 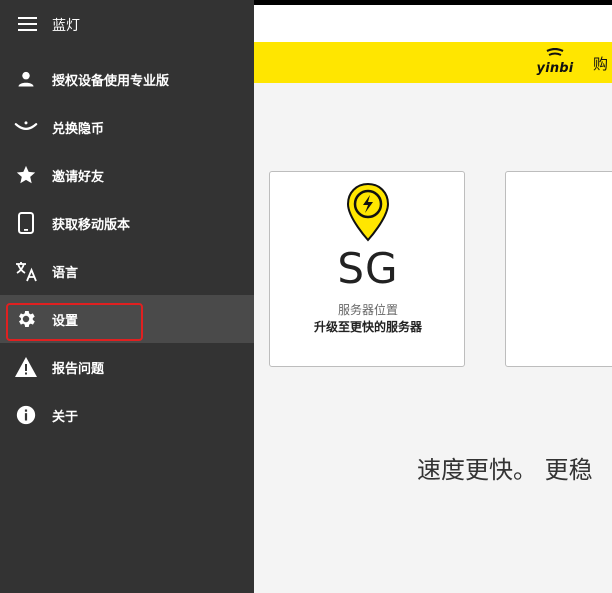 I want to click on server-code: SG, so click(x=368, y=268).